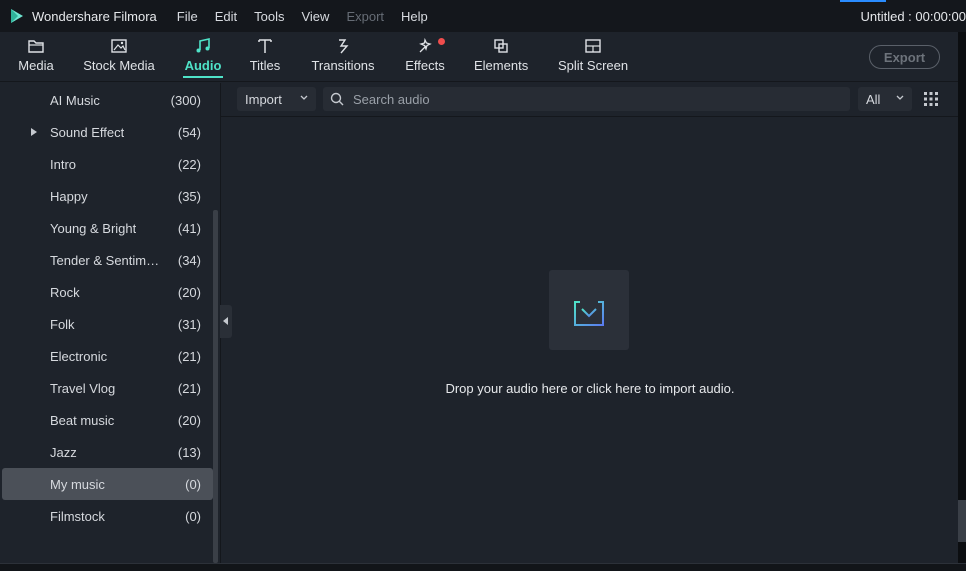 This screenshot has width=966, height=571. Describe the element at coordinates (75, 100) in the screenshot. I see `category-label: AI Music` at that location.